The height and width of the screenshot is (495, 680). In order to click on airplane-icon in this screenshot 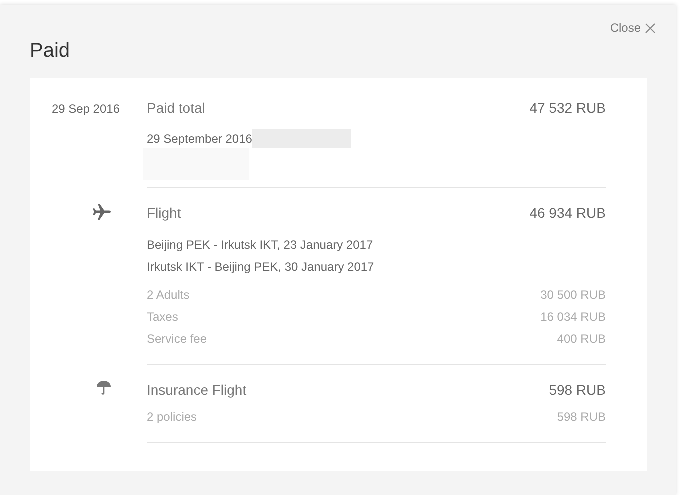, I will do `click(102, 212)`.